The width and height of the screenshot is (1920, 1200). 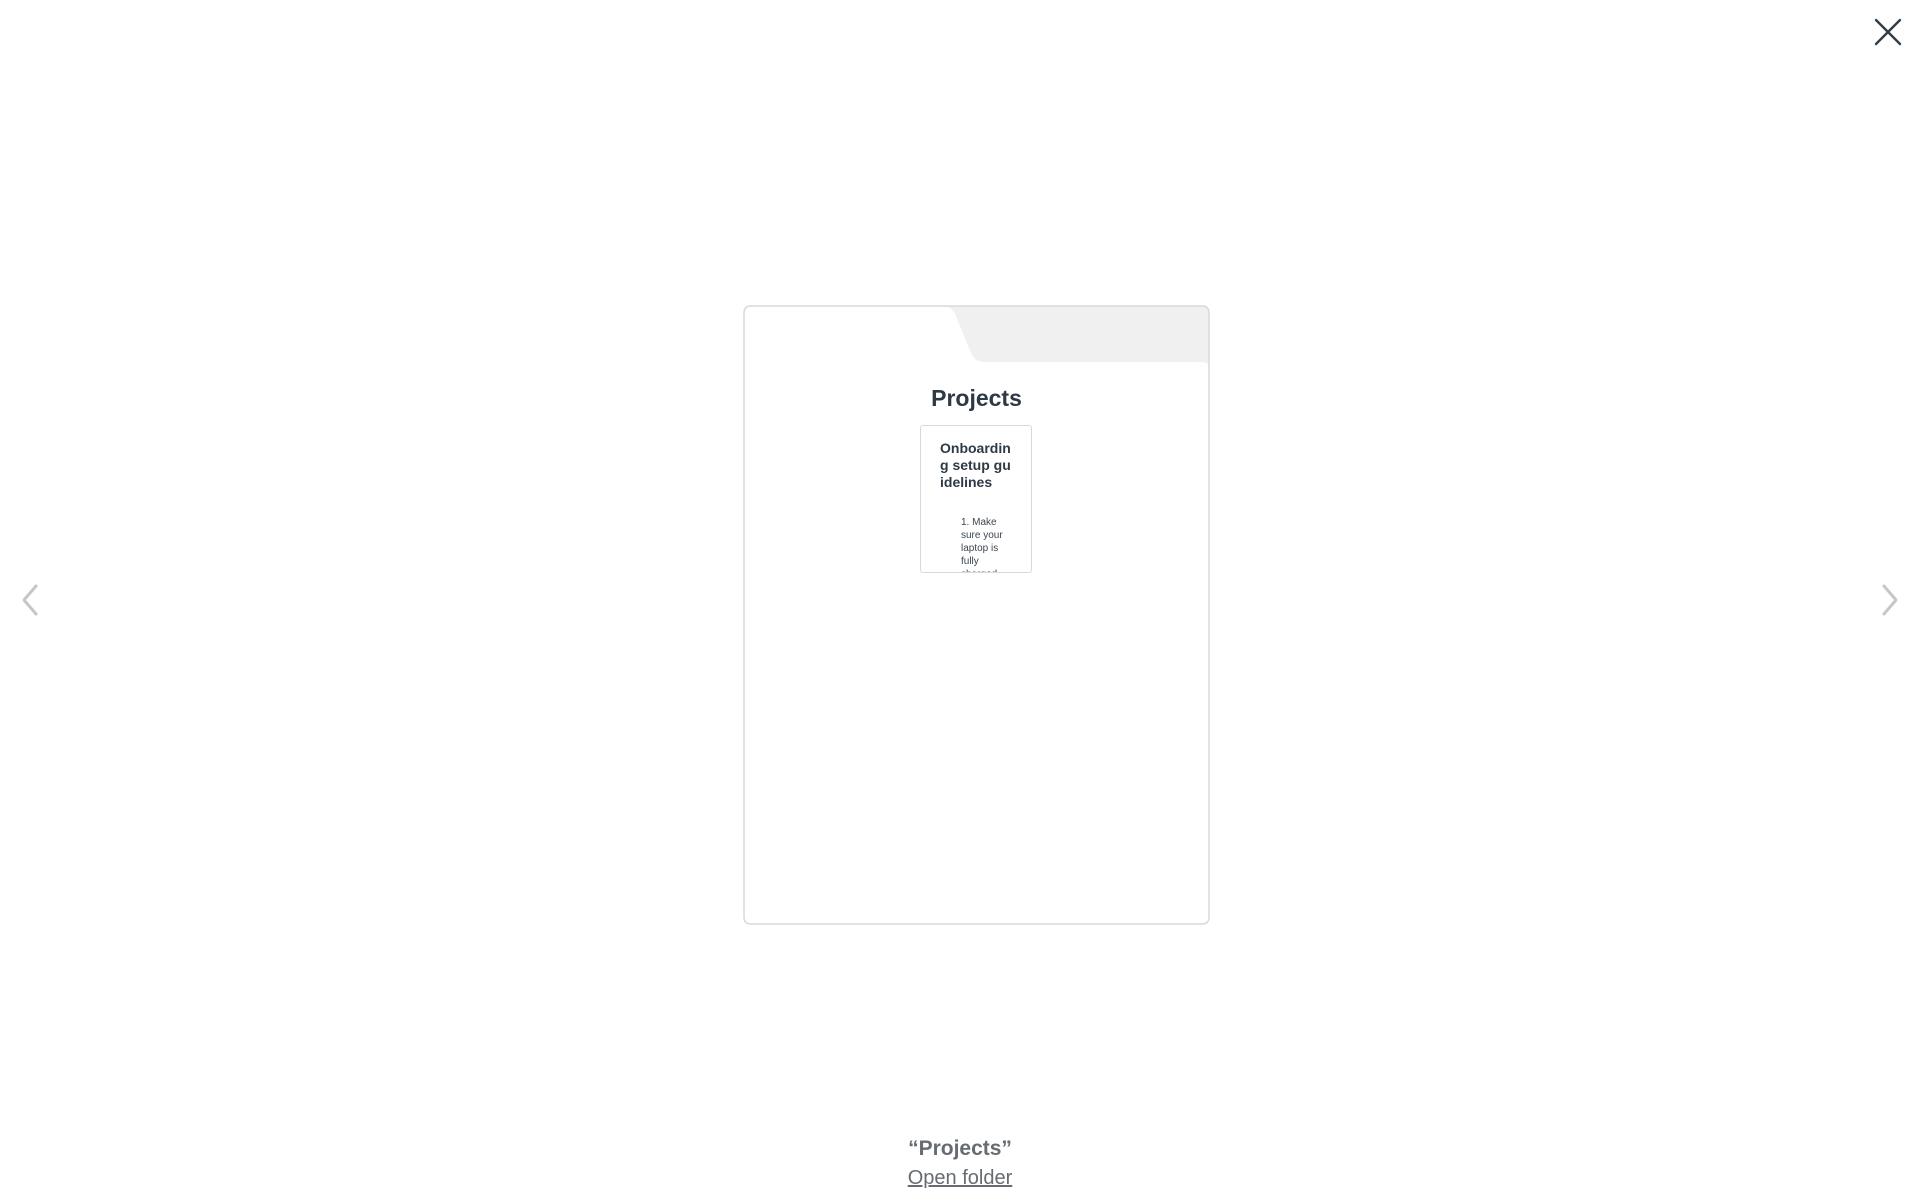 What do you see at coordinates (975, 465) in the screenshot?
I see `document-title: Onboarding setup guidelines` at bounding box center [975, 465].